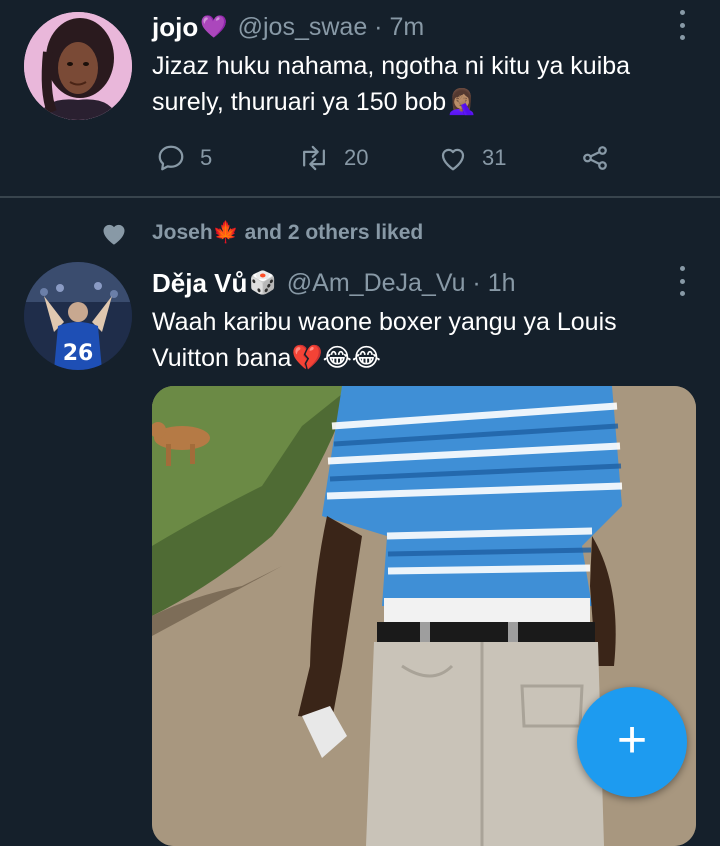 The height and width of the screenshot is (846, 720). What do you see at coordinates (356, 157) in the screenshot?
I see `retweet-count: 20` at bounding box center [356, 157].